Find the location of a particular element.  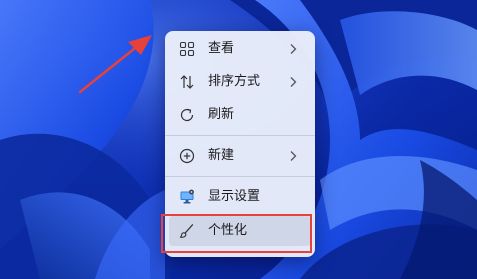

menu-item-view: 查看 is located at coordinates (240, 49).